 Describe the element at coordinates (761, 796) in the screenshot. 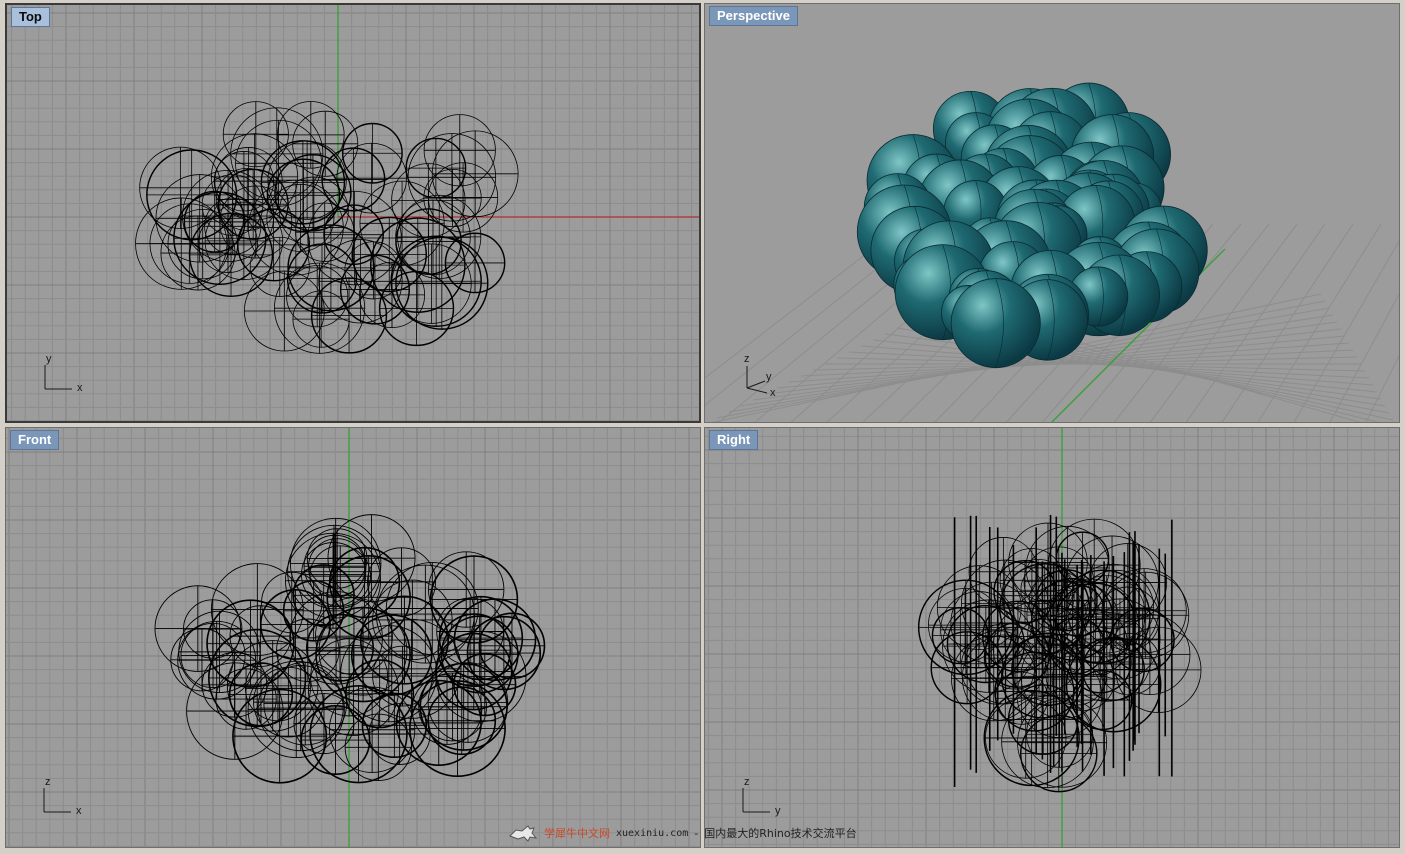

I see `axis-triad-right: z y` at that location.